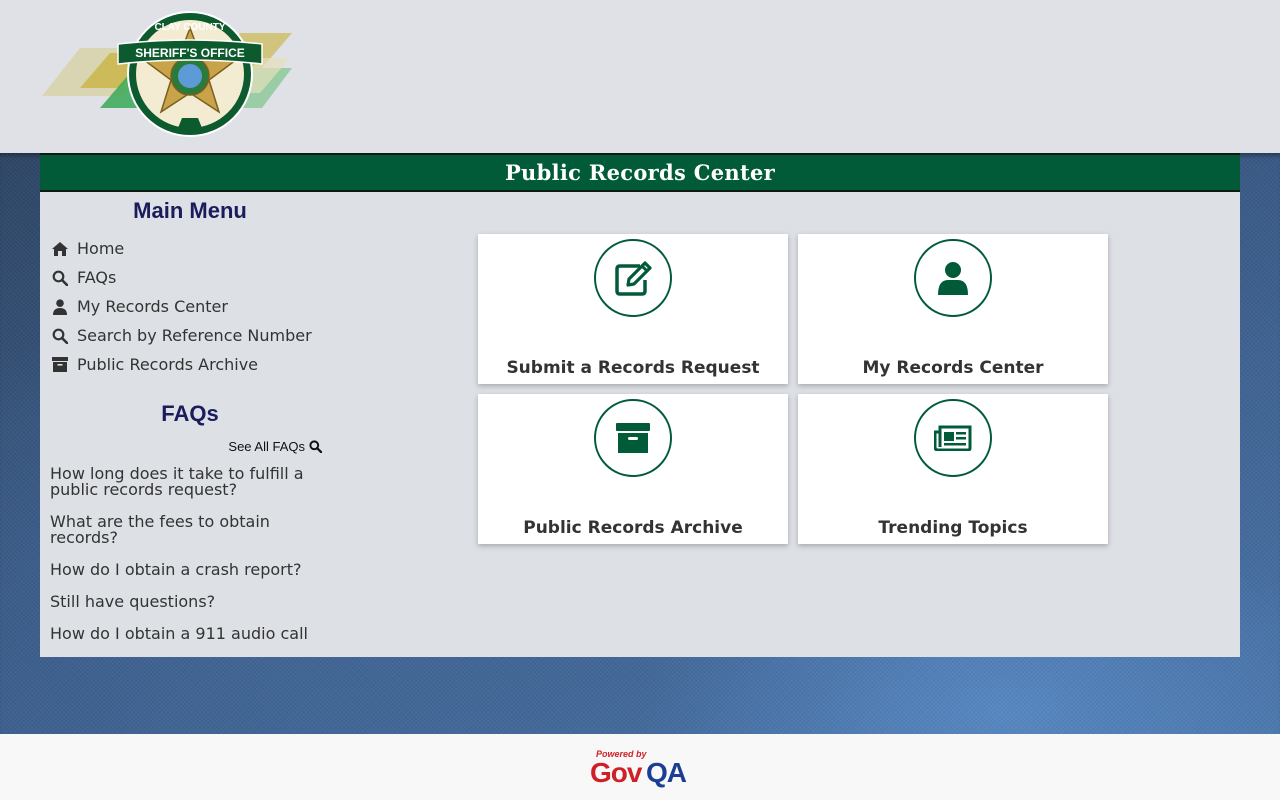  Describe the element at coordinates (97, 277) in the screenshot. I see `menu-item-label: FAQs` at that location.